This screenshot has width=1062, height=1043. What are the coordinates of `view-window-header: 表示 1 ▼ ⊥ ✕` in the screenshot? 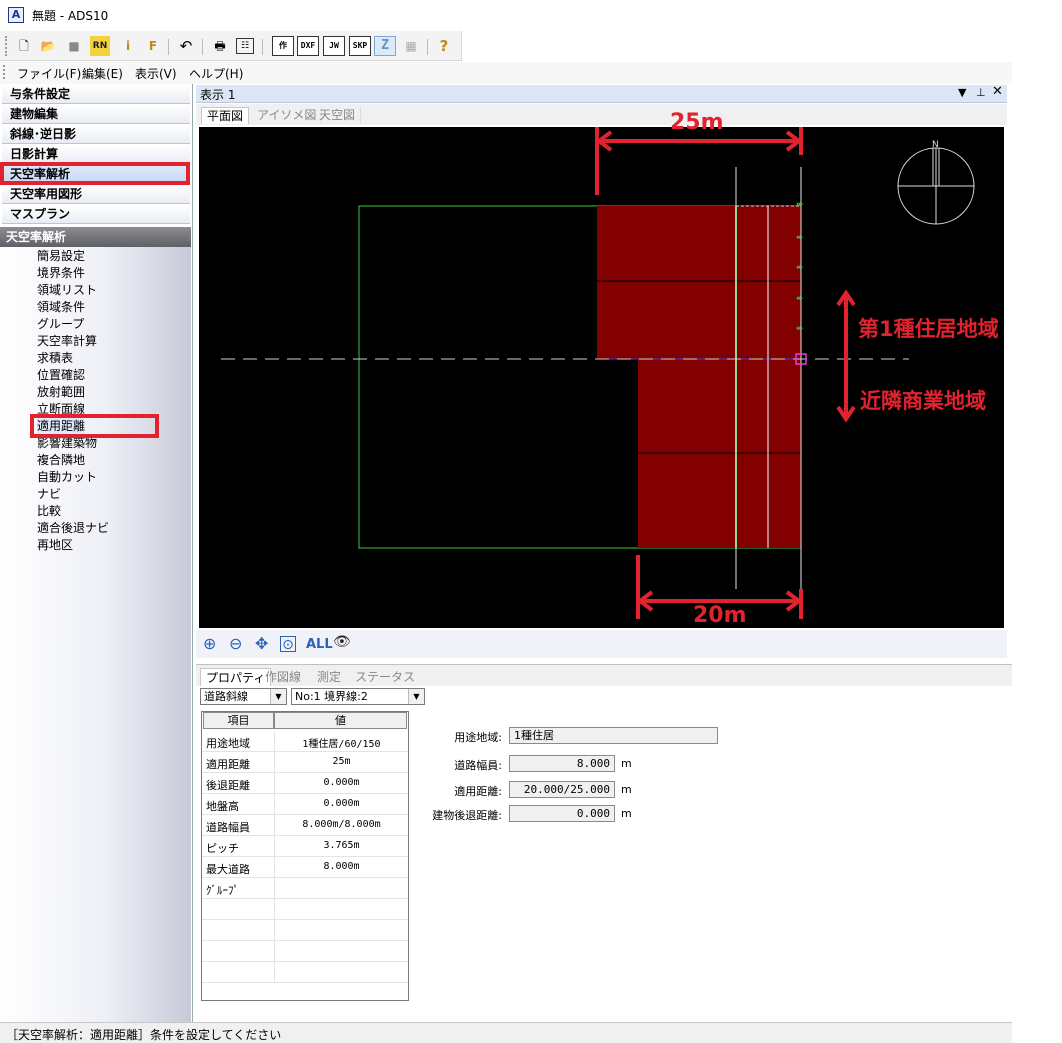 It's located at (601, 93).